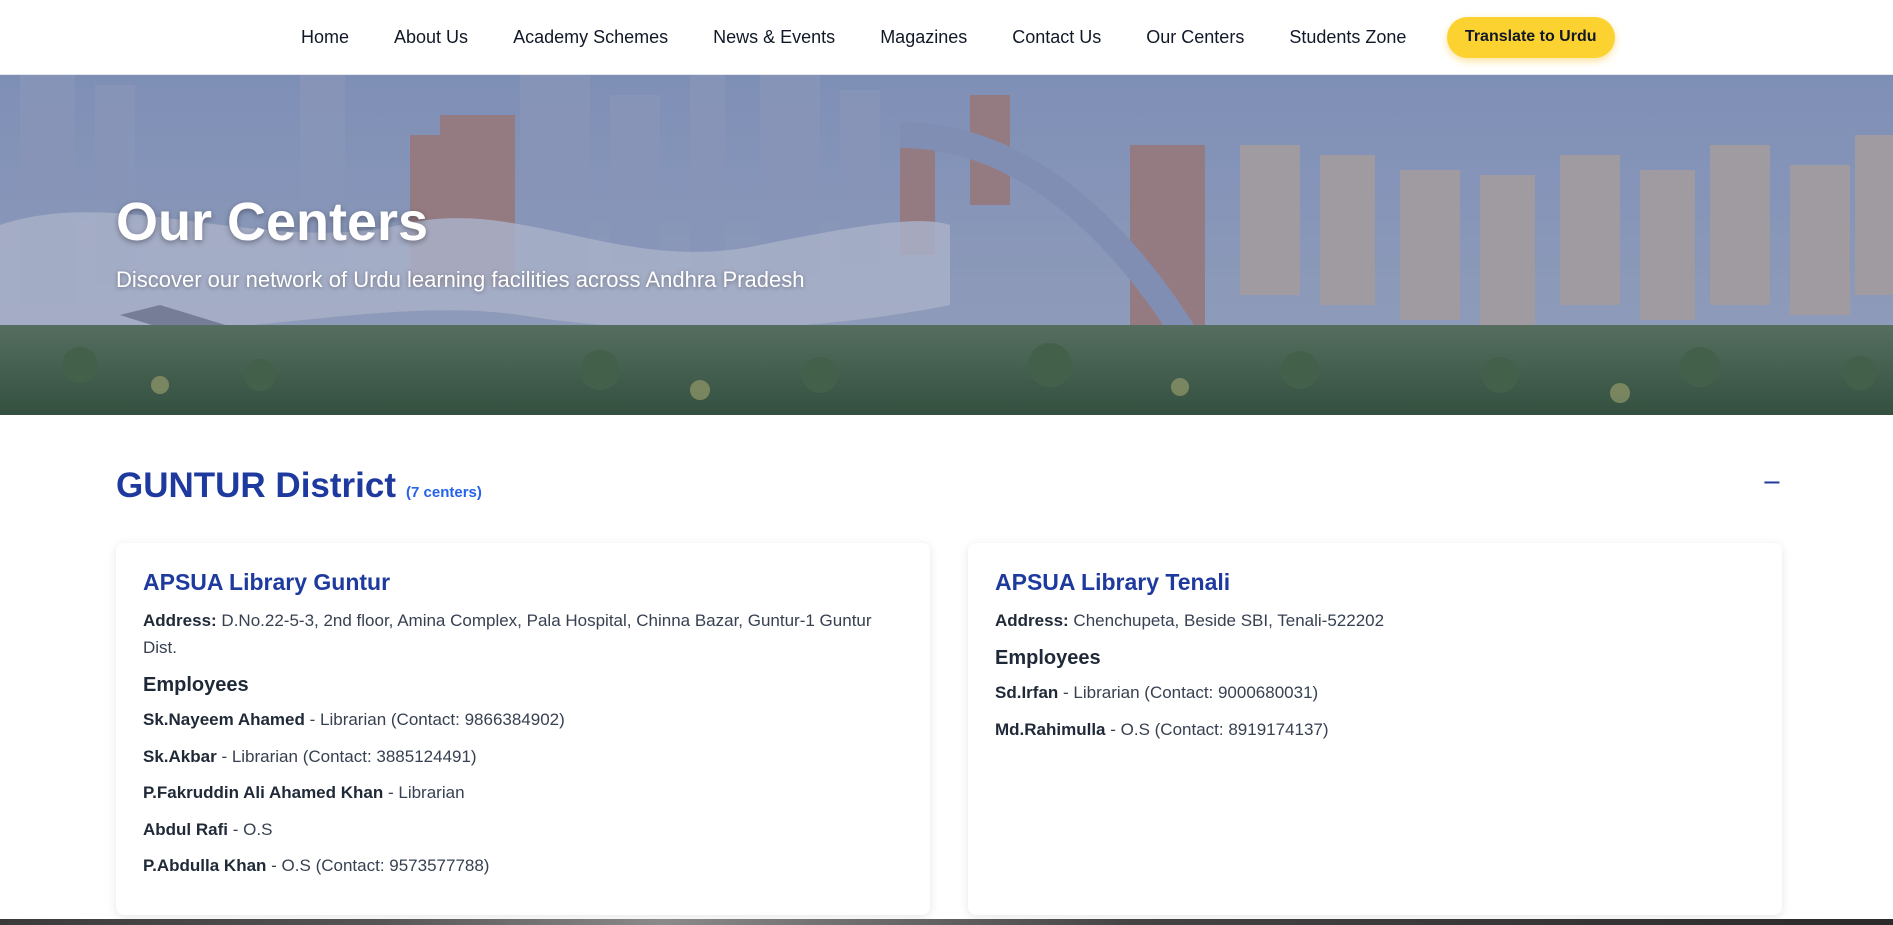 This screenshot has width=1893, height=925. What do you see at coordinates (252, 829) in the screenshot?
I see `employee-role: - O.S` at bounding box center [252, 829].